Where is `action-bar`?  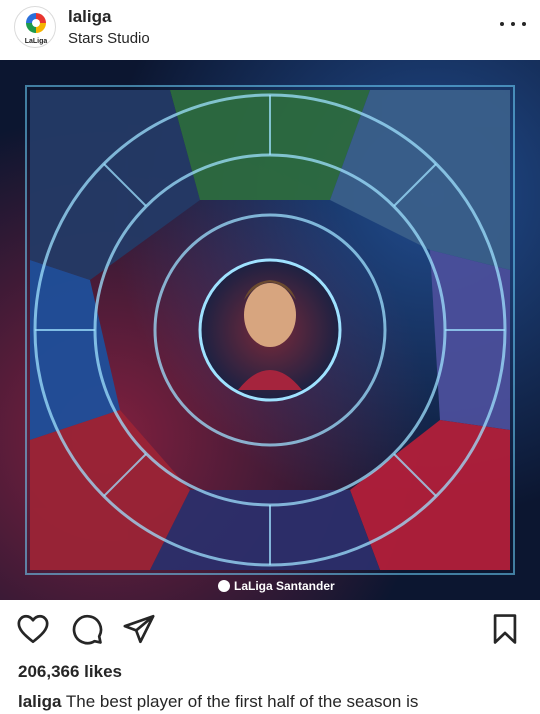
action-bar is located at coordinates (270, 630).